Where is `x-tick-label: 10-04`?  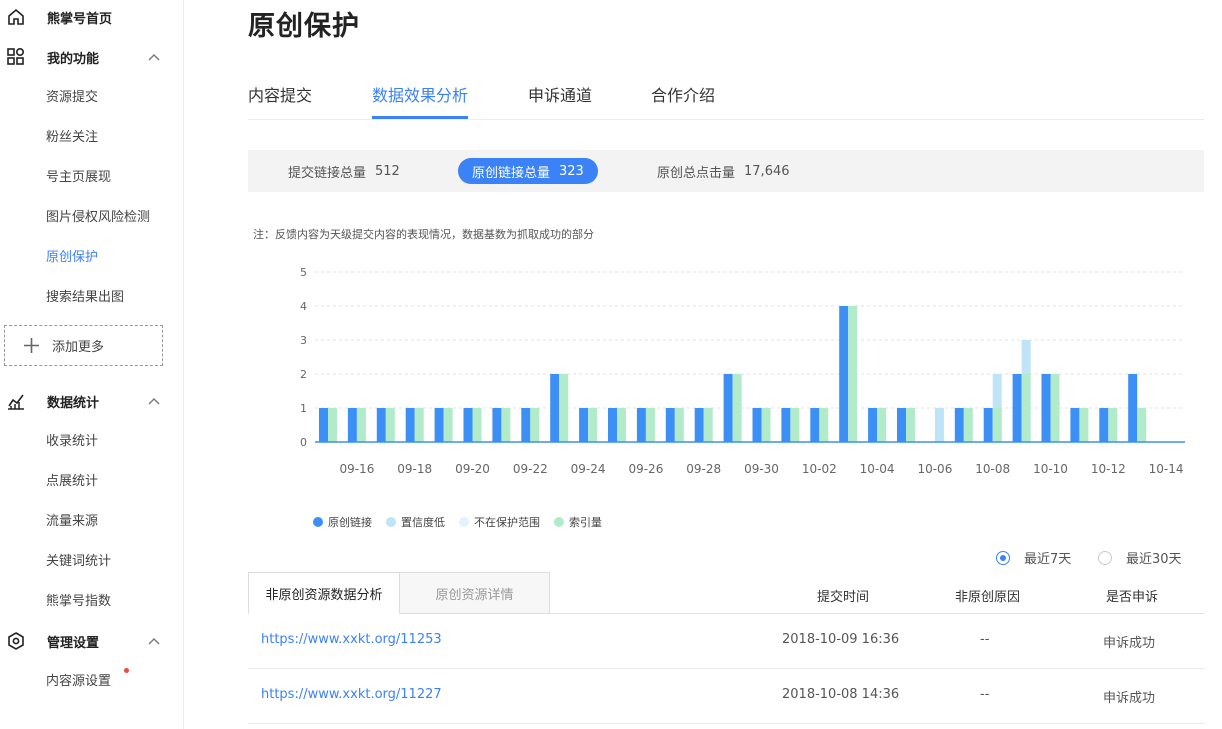
x-tick-label: 10-04 is located at coordinates (877, 469).